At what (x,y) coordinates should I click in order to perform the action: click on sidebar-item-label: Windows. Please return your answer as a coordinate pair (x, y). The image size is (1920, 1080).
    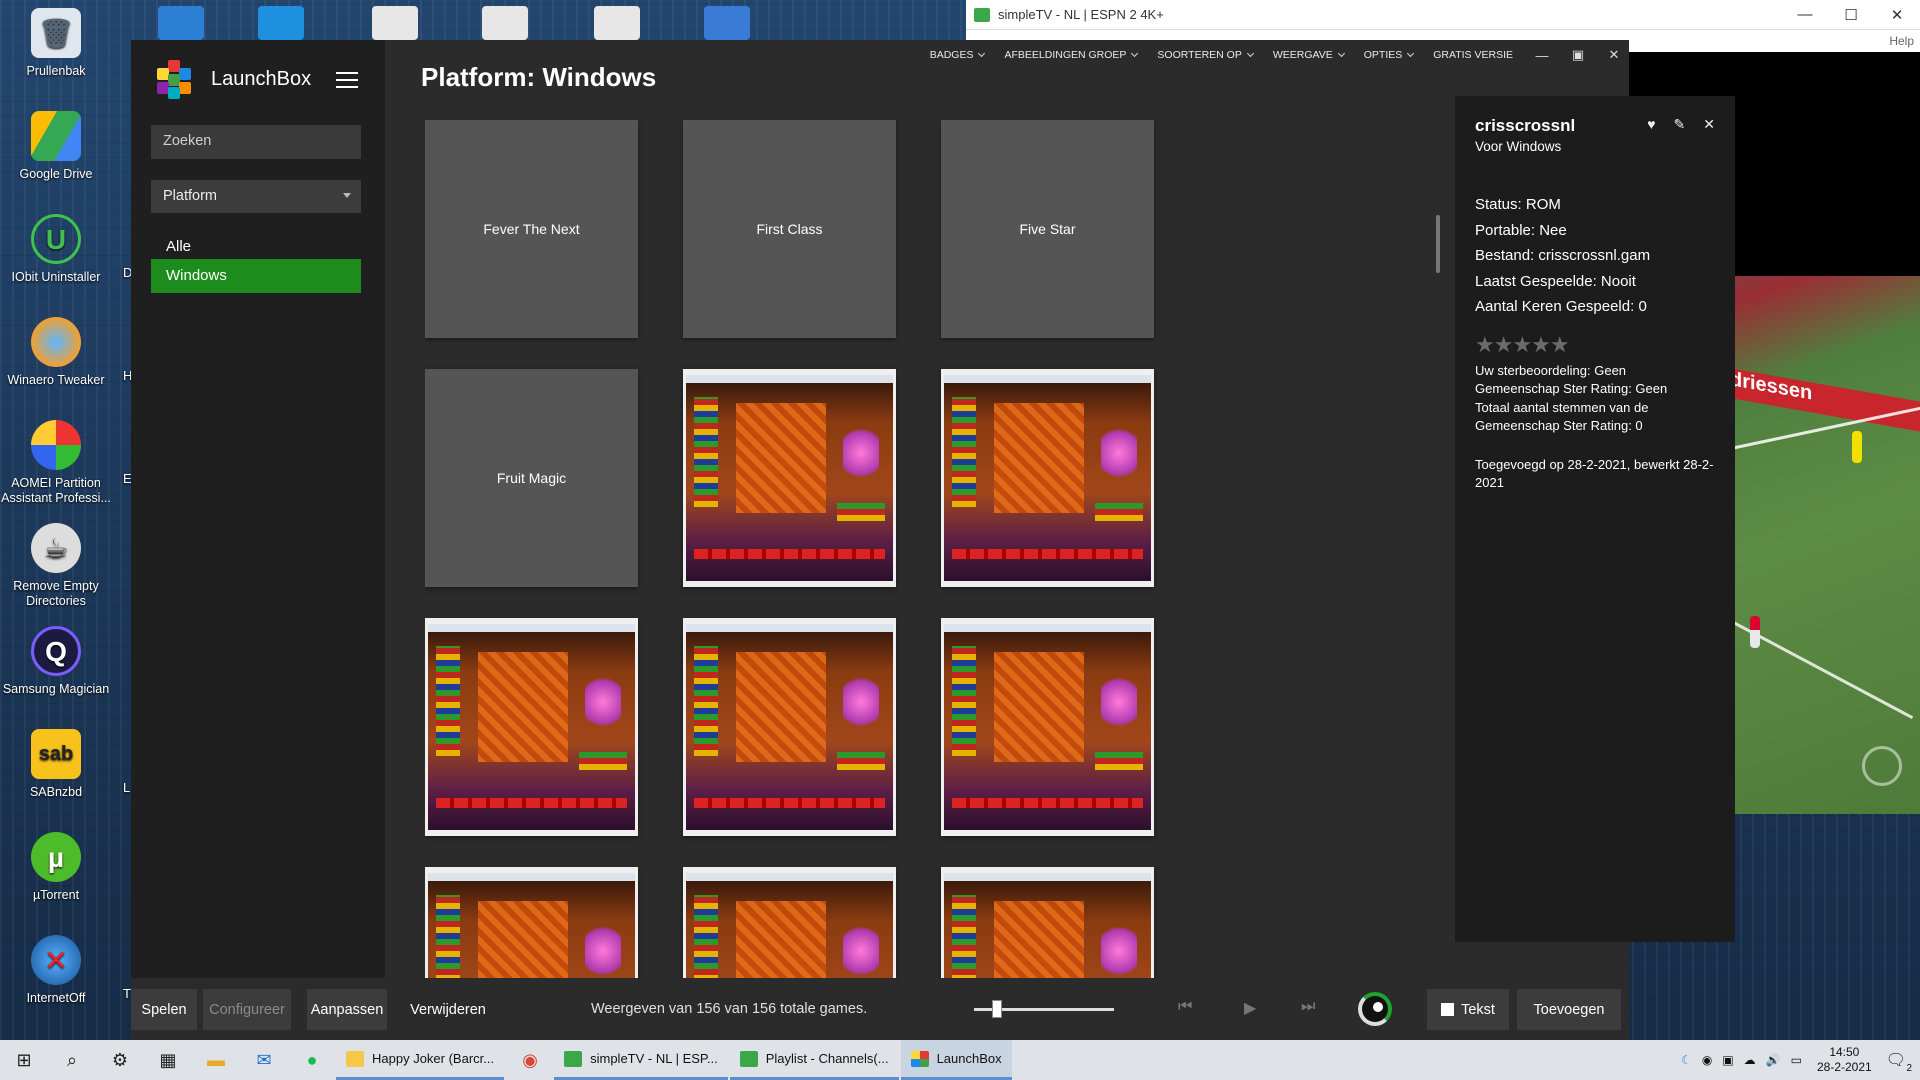
    Looking at the image, I should click on (196, 275).